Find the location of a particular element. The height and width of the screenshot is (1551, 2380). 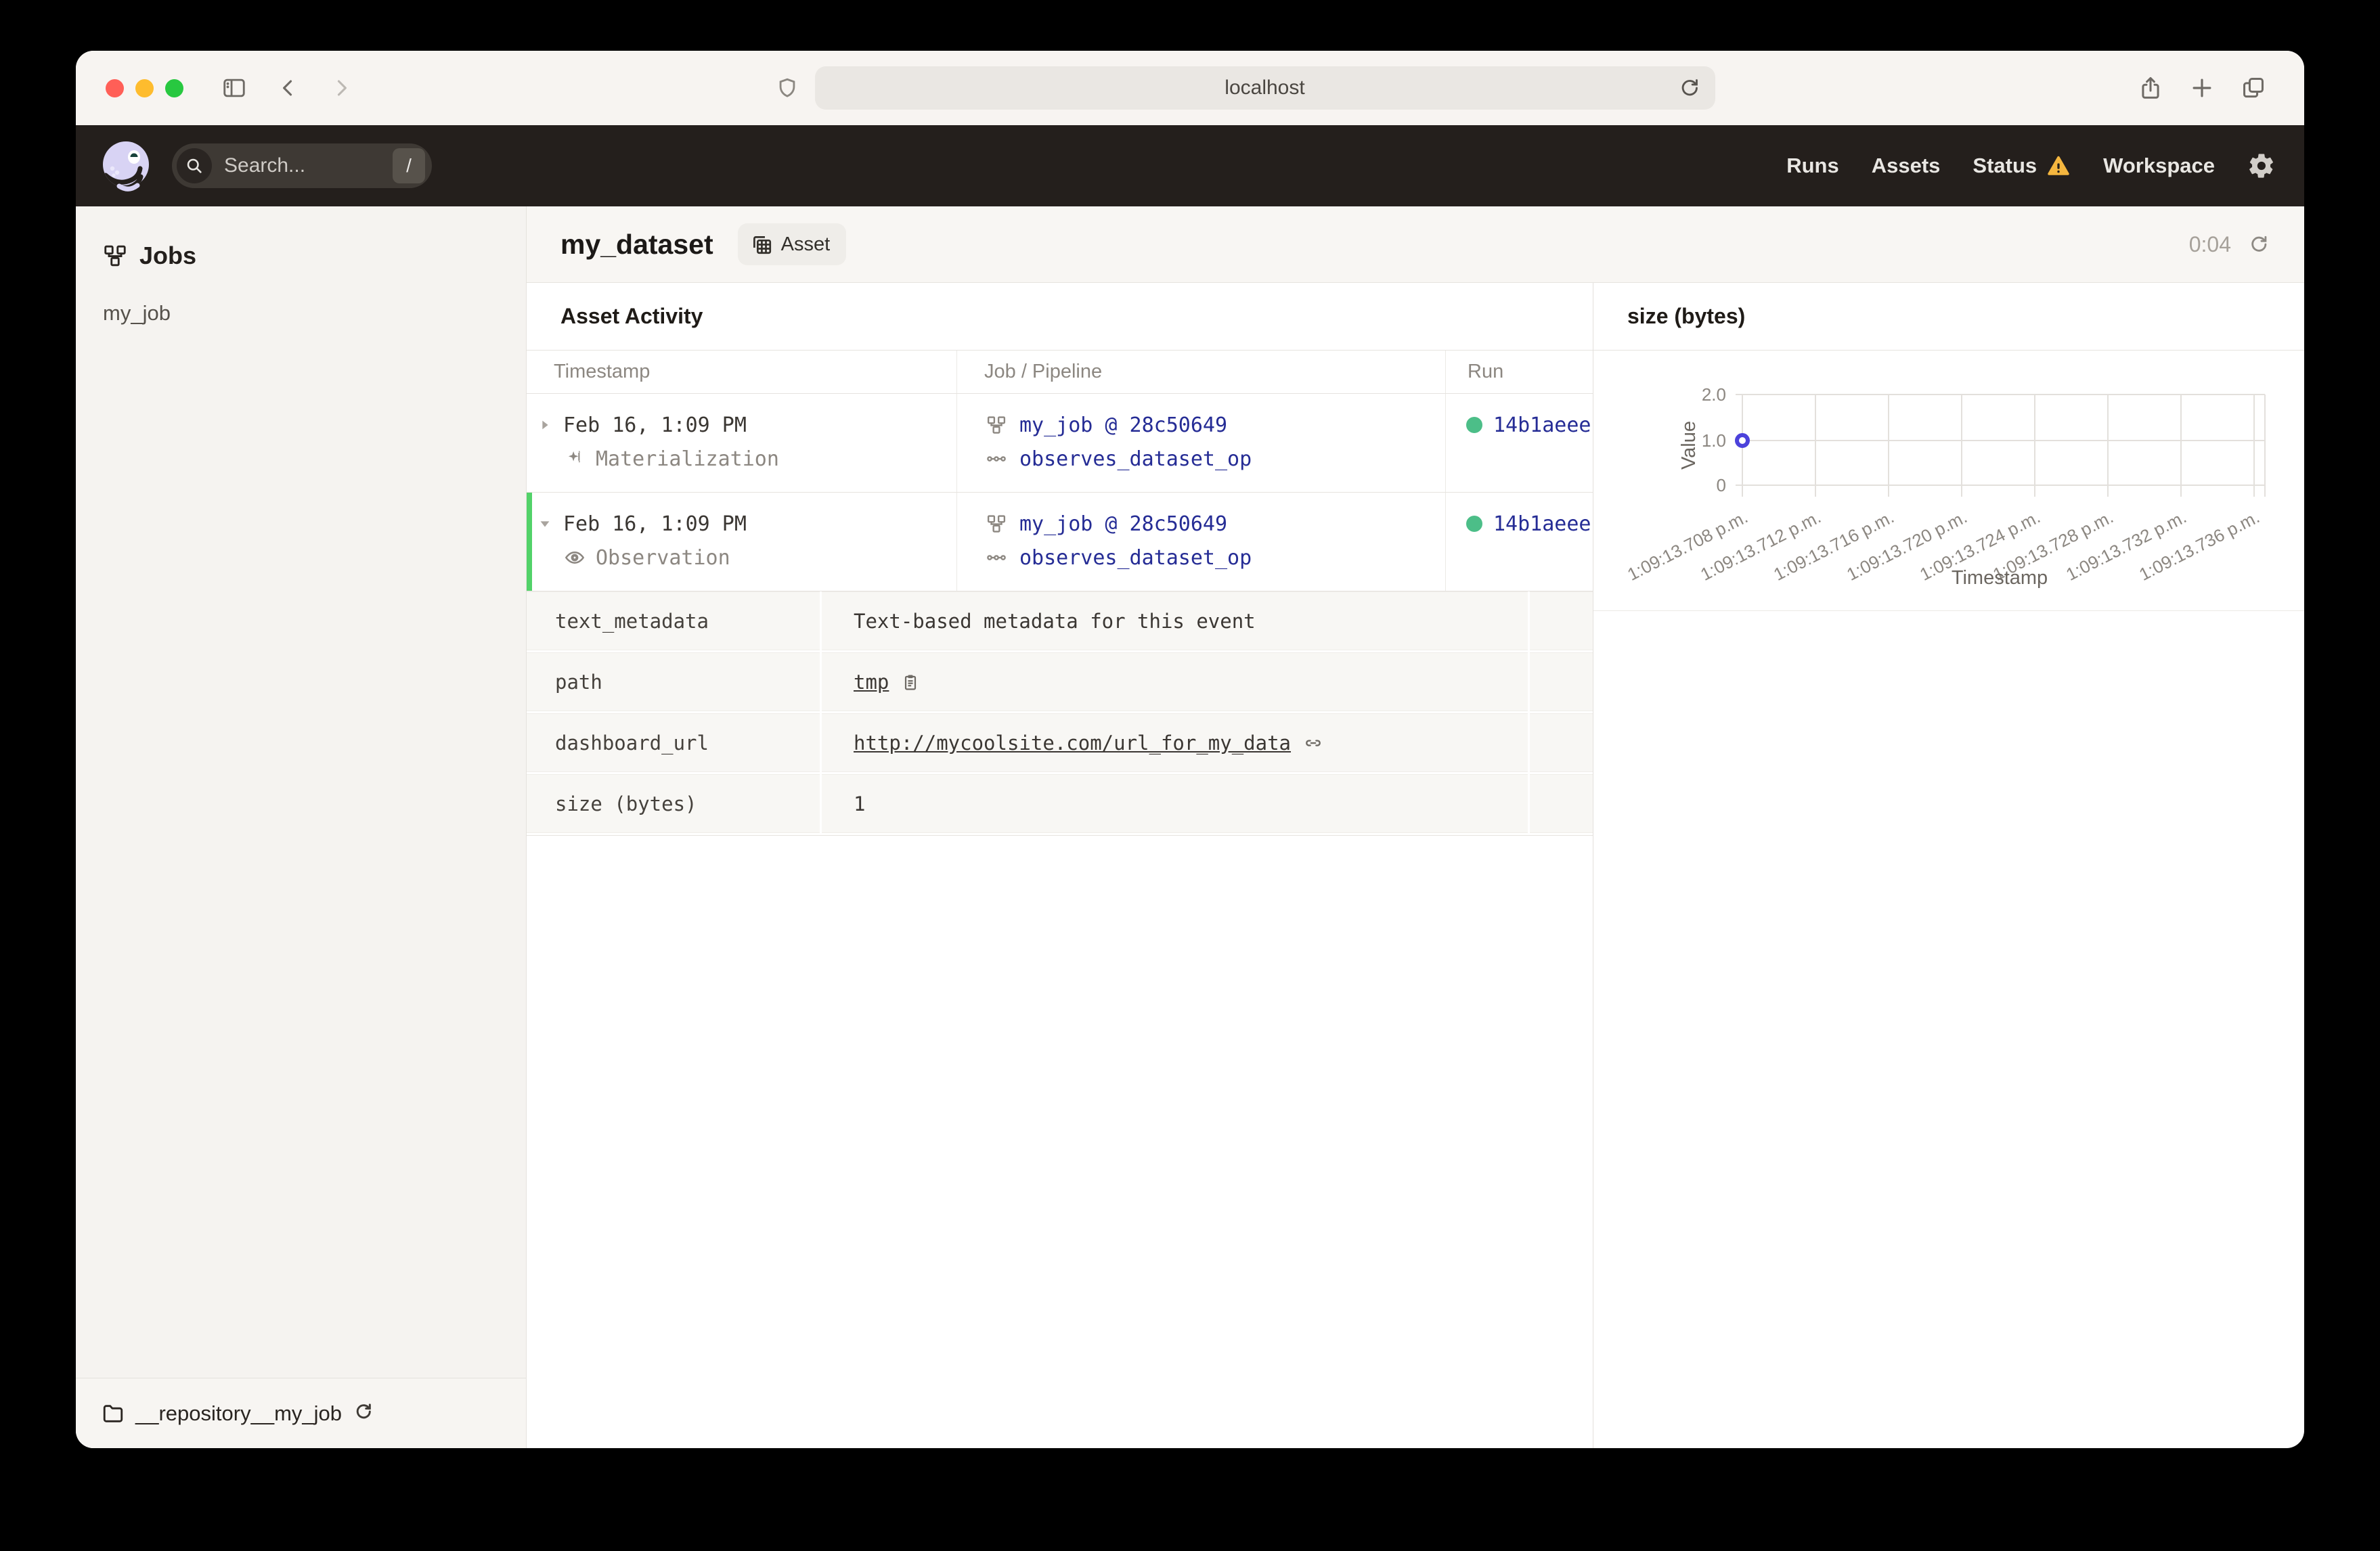

warning-icon is located at coordinates (2058, 165).